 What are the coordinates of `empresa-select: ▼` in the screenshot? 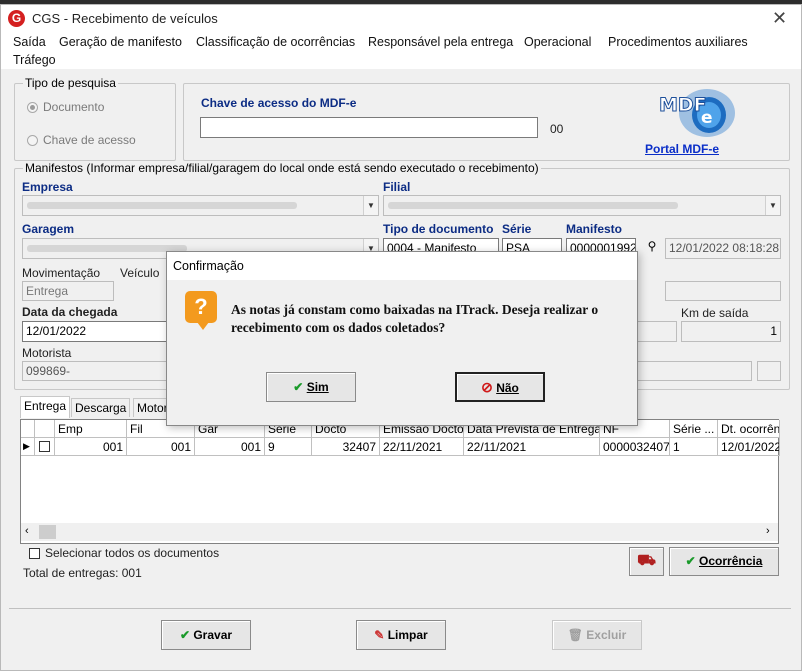 It's located at (200, 205).